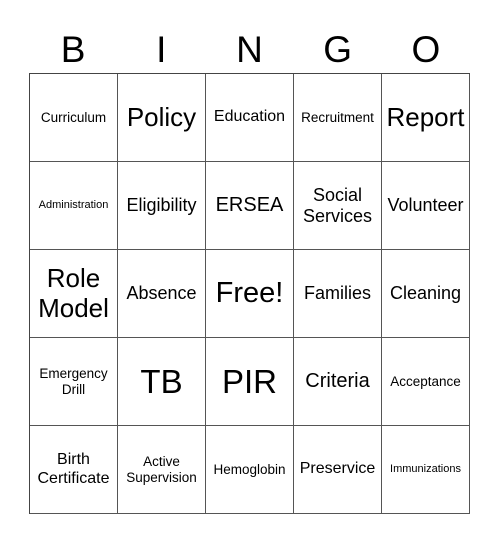 The height and width of the screenshot is (544, 500). Describe the element at coordinates (426, 118) in the screenshot. I see `bingo-cell: Report` at that location.